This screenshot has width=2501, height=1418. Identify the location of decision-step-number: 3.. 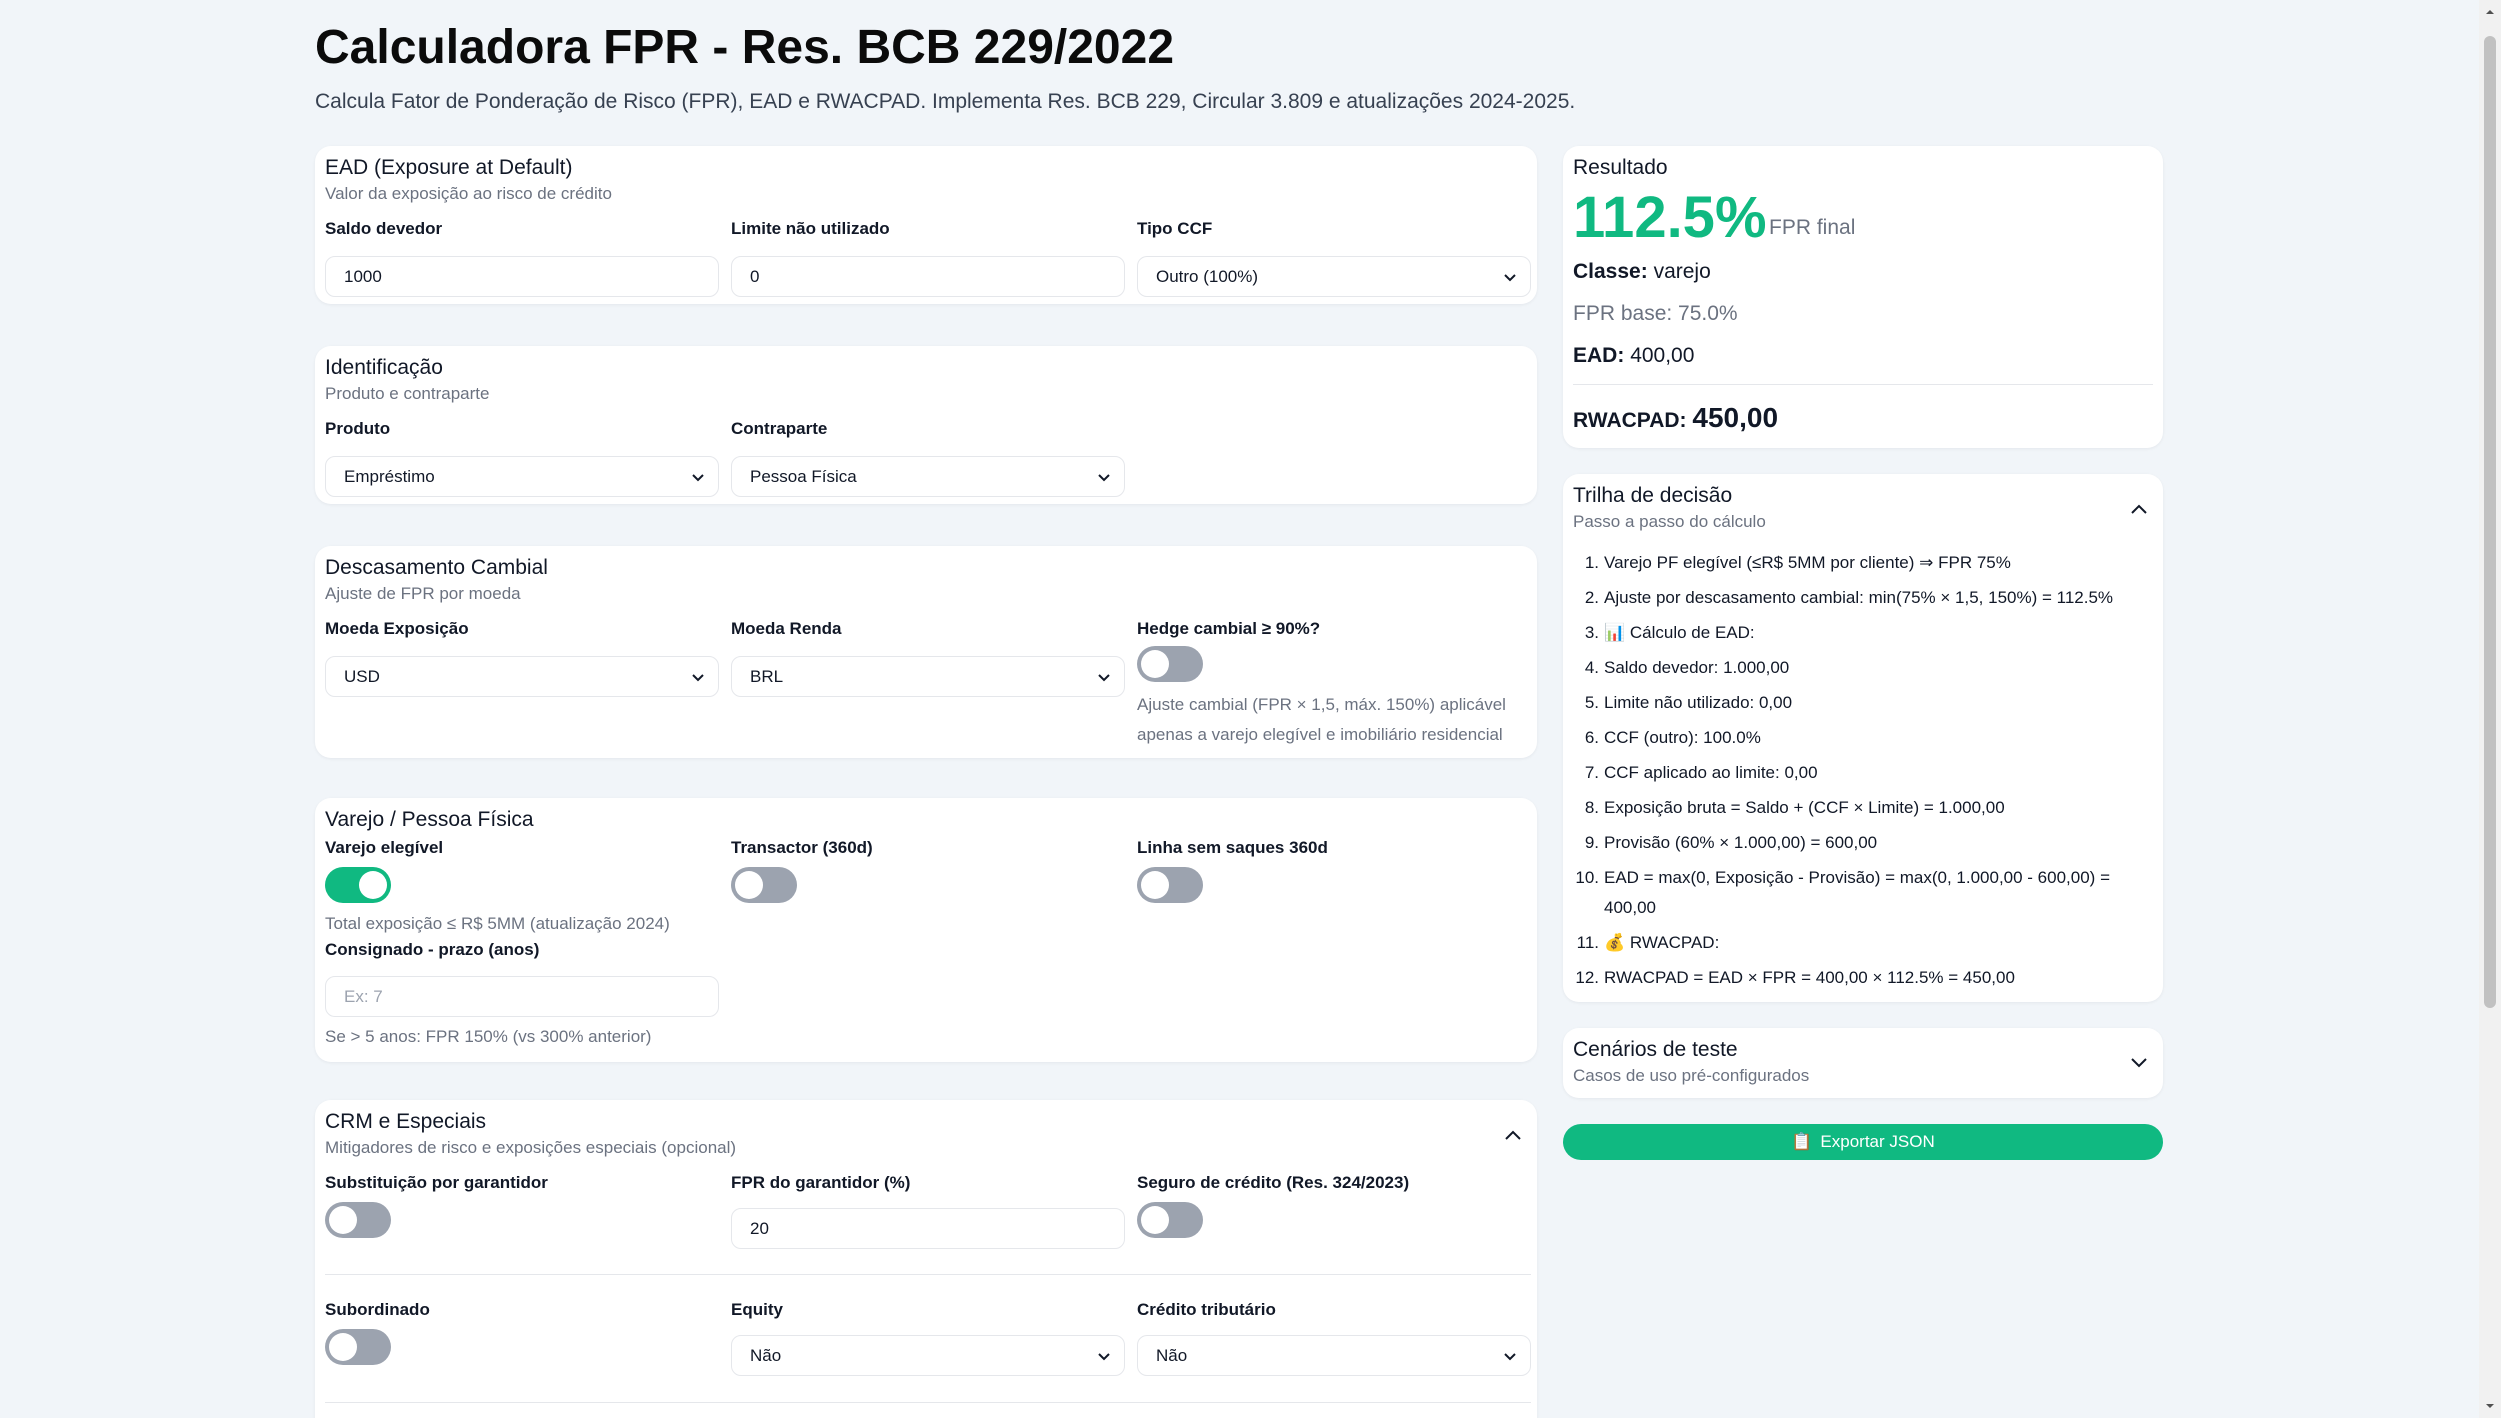
(1591, 632).